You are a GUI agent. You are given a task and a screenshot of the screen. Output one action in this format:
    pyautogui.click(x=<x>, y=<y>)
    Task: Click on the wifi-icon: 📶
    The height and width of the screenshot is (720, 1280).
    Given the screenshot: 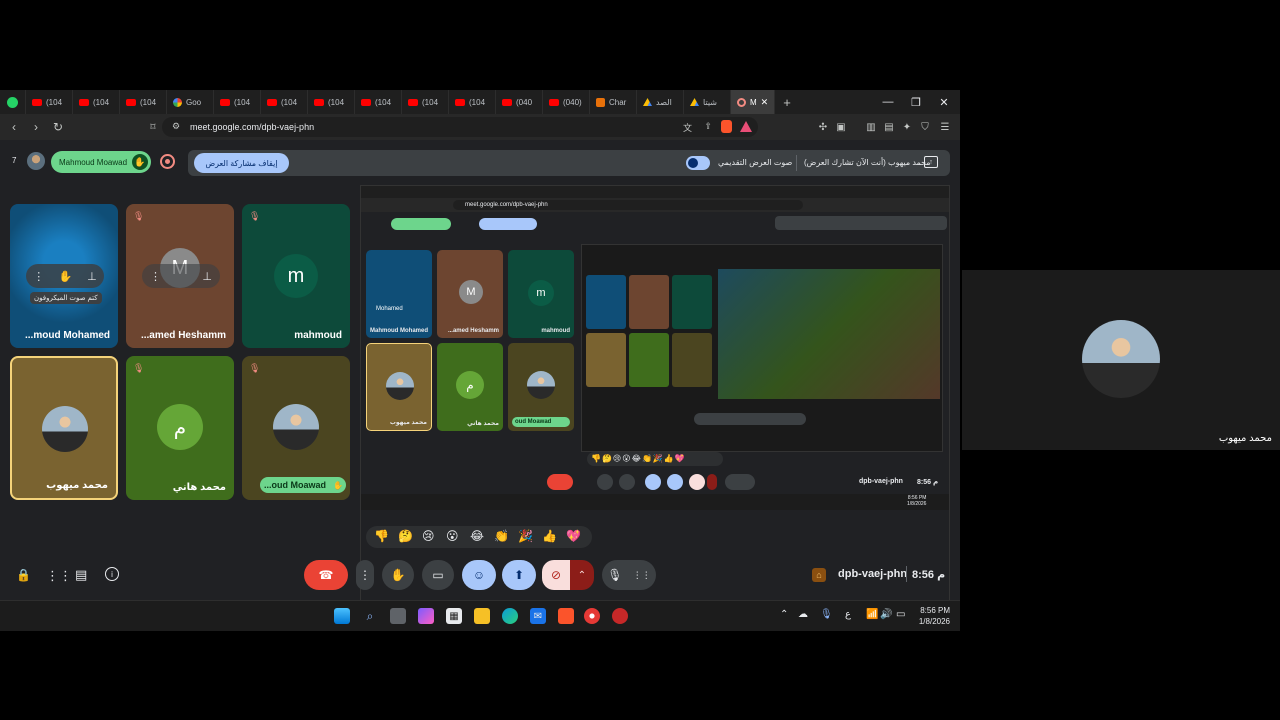 What is the action you would take?
    pyautogui.click(x=872, y=614)
    